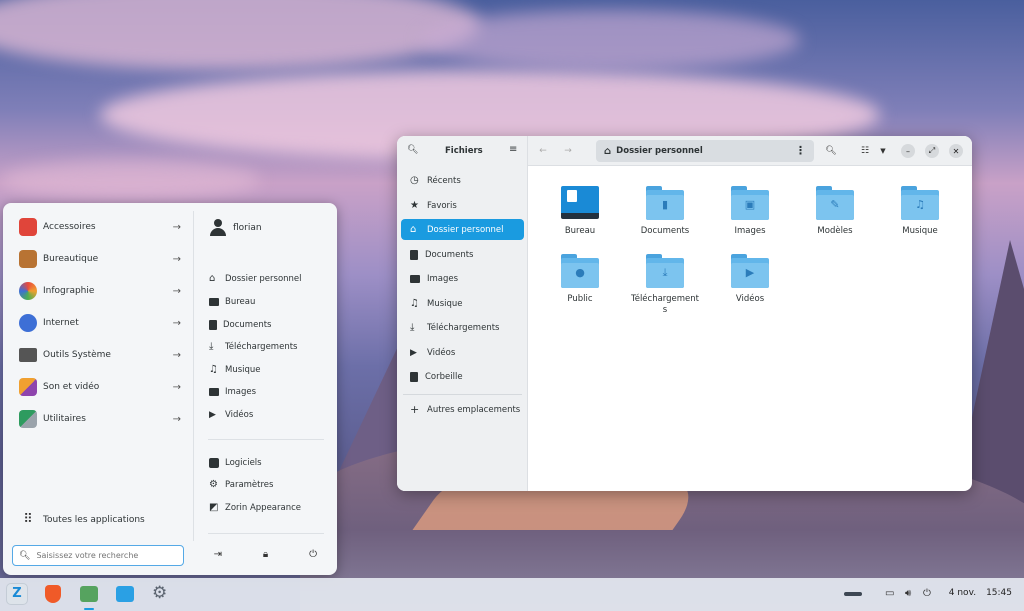 This screenshot has height=611, width=1024. What do you see at coordinates (236, 228) in the screenshot?
I see `user-account: florian` at bounding box center [236, 228].